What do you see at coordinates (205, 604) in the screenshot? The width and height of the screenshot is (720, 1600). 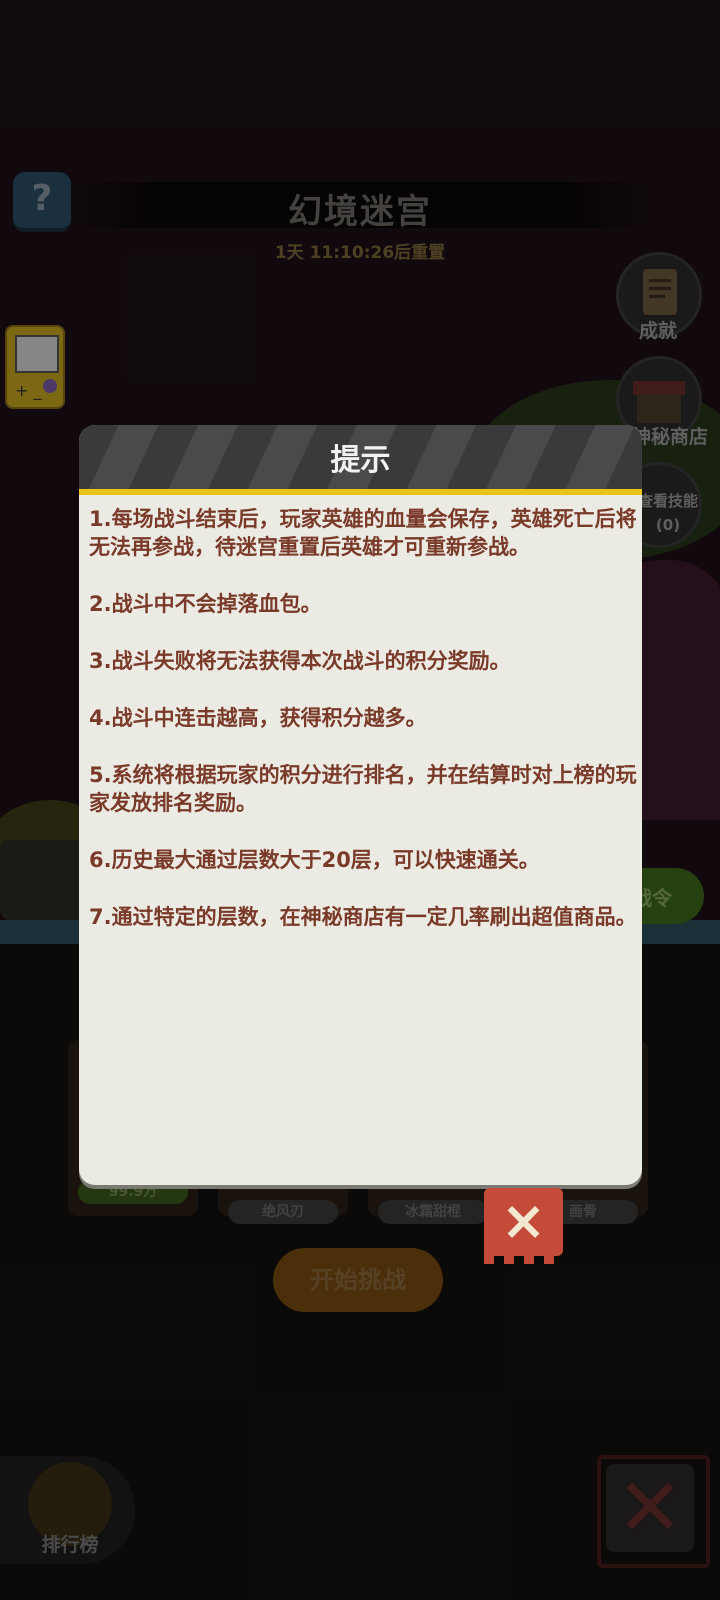 I see `tip-text: 2.战斗中不会掉落血包。` at bounding box center [205, 604].